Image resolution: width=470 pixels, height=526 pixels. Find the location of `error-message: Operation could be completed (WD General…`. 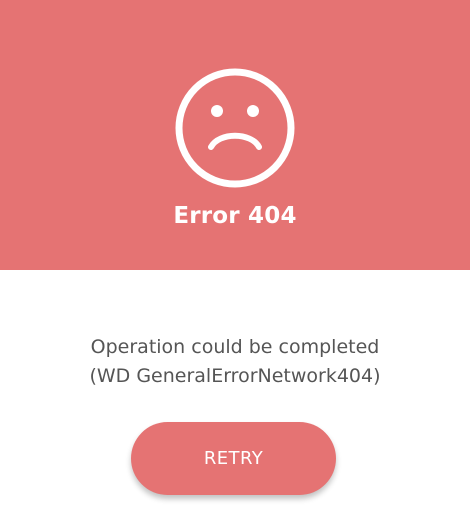

error-message: Operation could be completed (WD General… is located at coordinates (235, 362).